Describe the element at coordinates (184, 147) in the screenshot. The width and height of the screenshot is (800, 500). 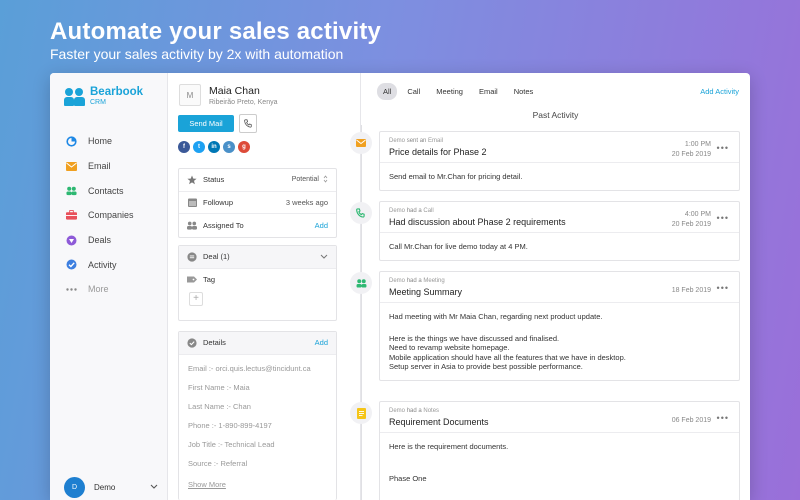
I see `facebook-icon: f` at that location.